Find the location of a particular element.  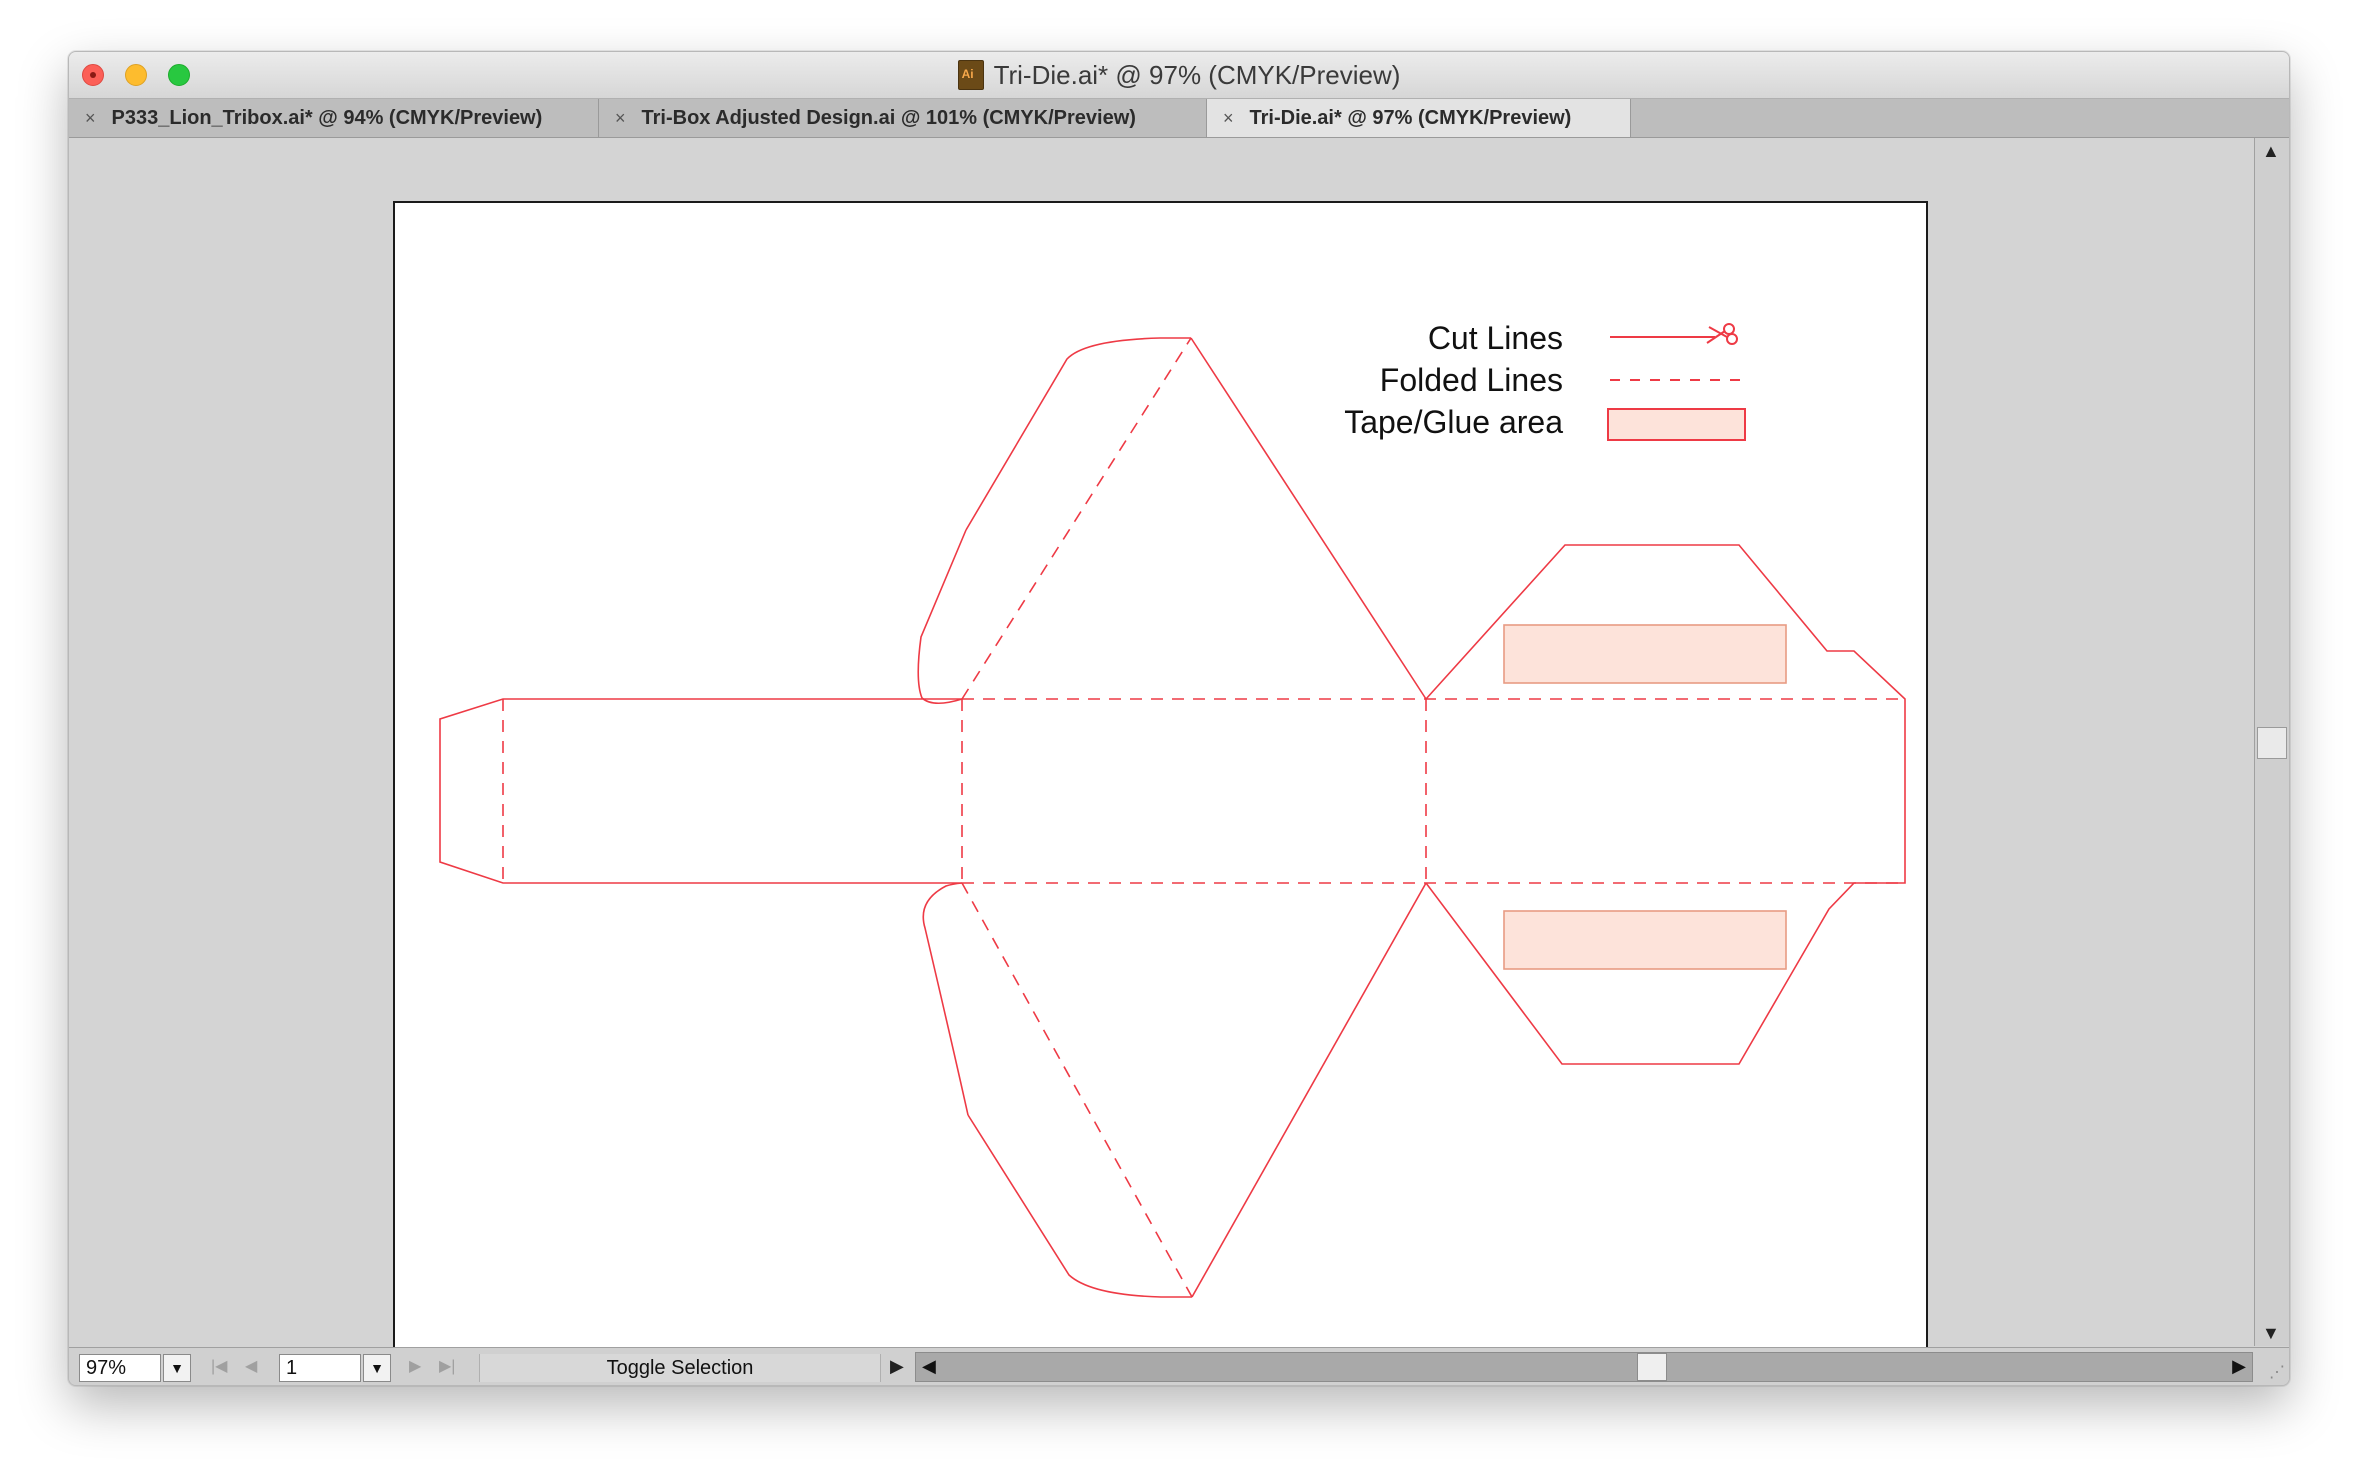

top-left-flap-cut is located at coordinates (942, 617).